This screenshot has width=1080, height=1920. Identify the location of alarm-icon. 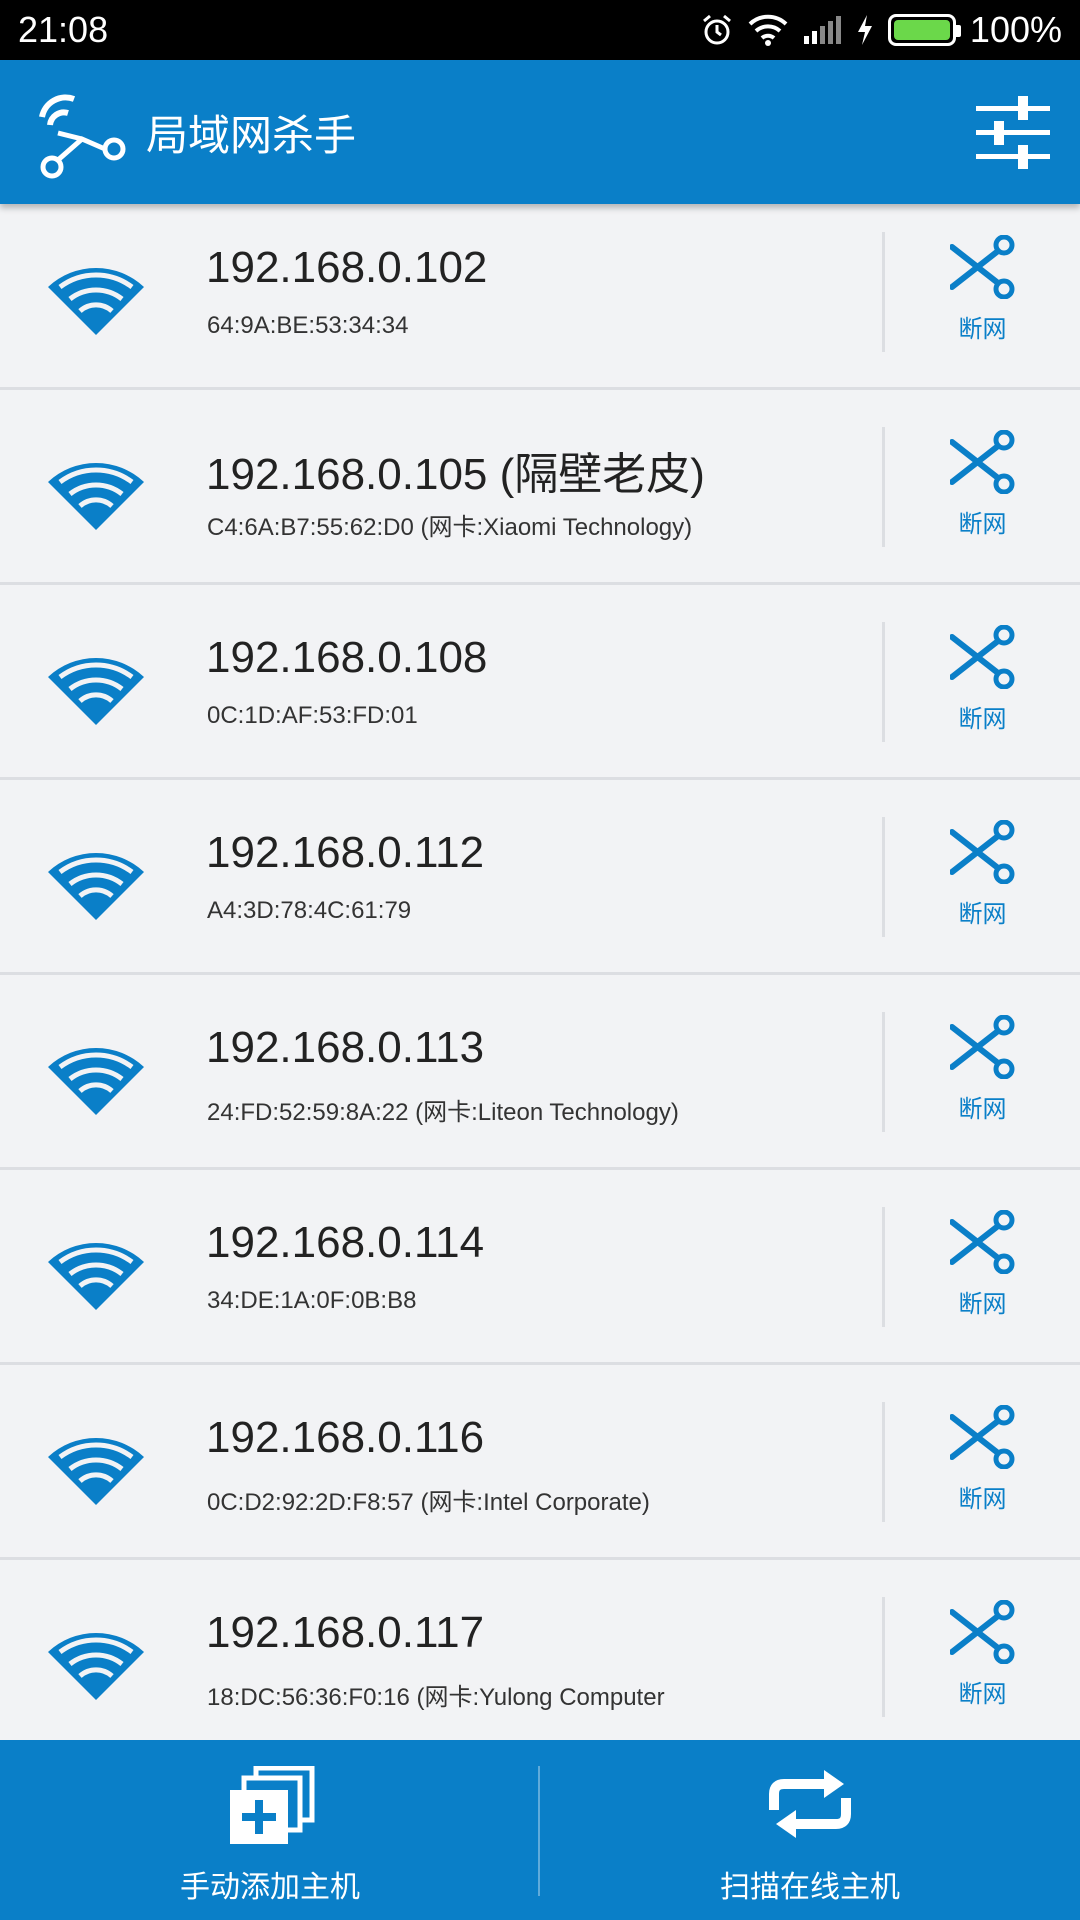
(716, 29).